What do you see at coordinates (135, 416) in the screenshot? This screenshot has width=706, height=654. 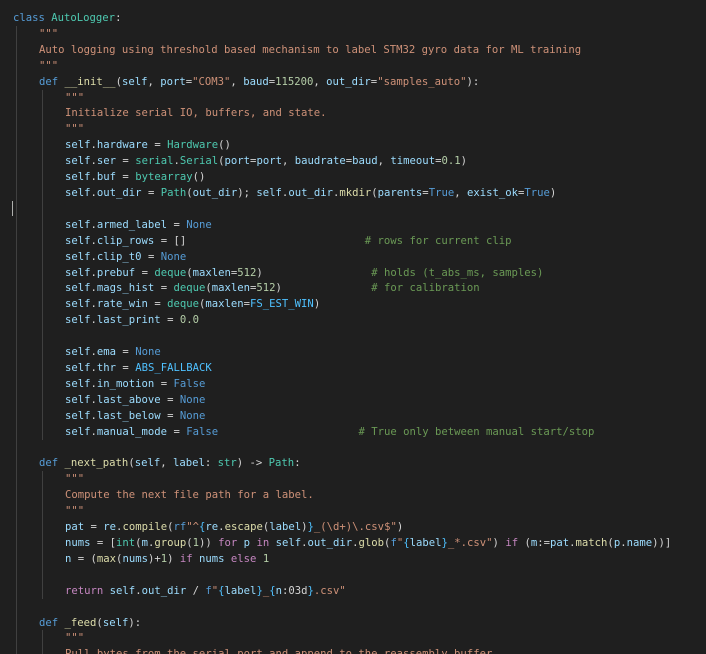 I see `code-line-text: self.last_below = None` at bounding box center [135, 416].